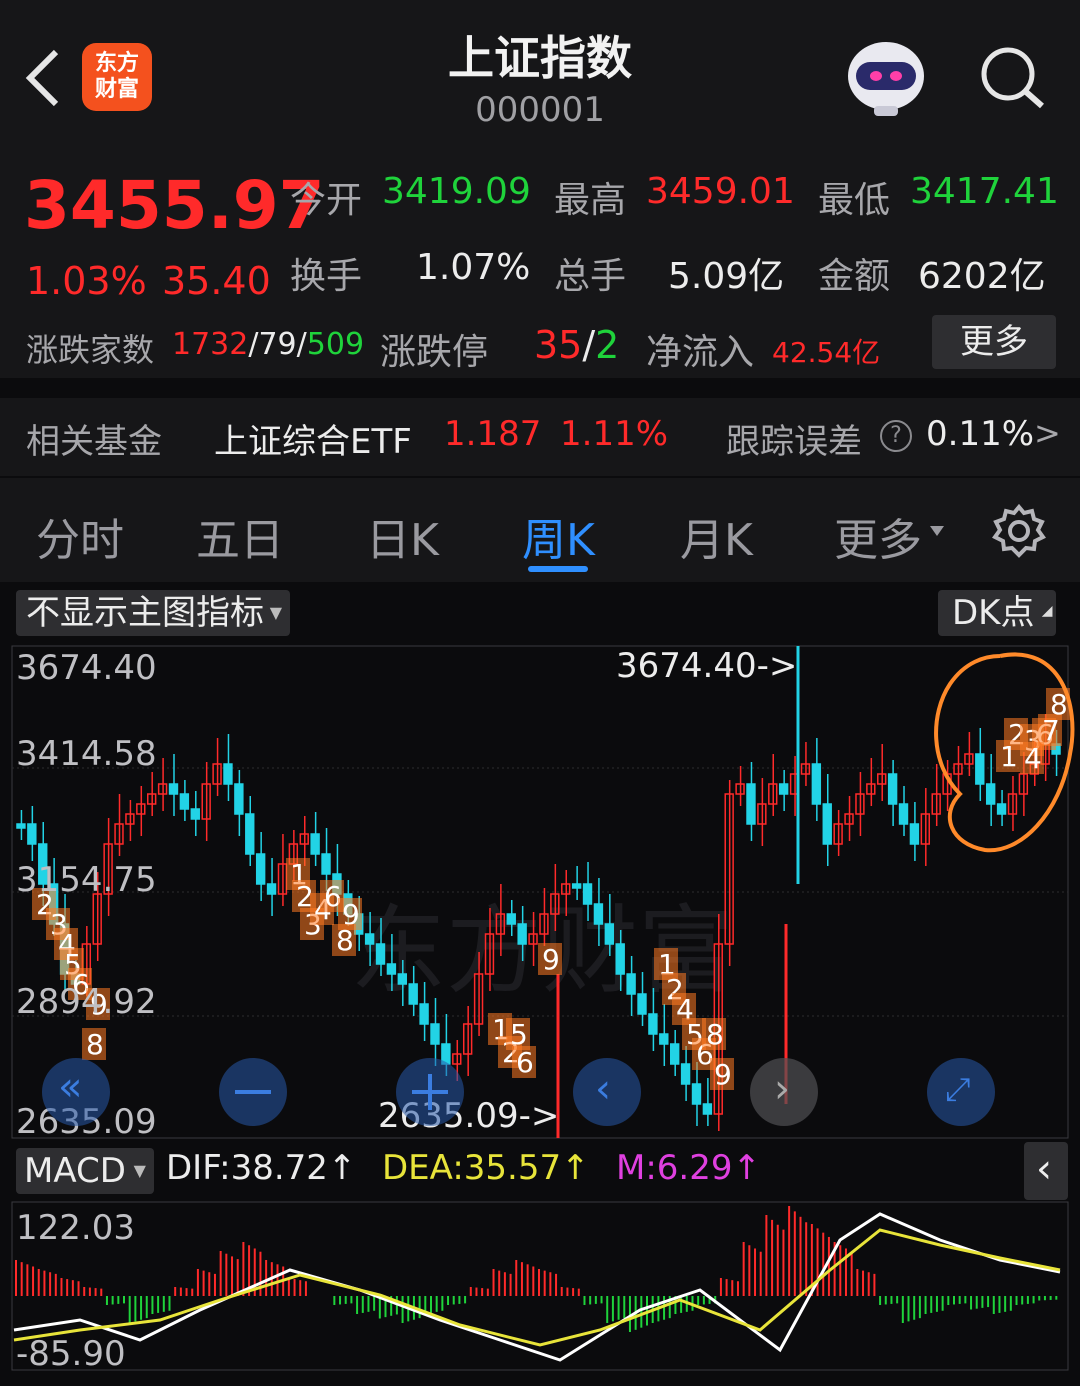 The height and width of the screenshot is (1386, 1080). Describe the element at coordinates (782, 1089) in the screenshot. I see `chevron-right-icon: ›` at that location.